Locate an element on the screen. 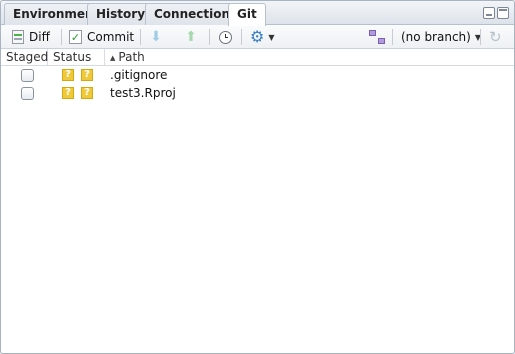 This screenshot has height=354, width=515. refresh-button: ↻ is located at coordinates (495, 37).